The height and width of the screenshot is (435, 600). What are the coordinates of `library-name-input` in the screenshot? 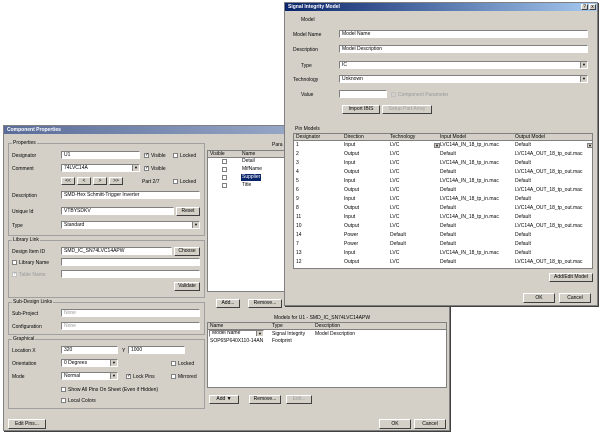 It's located at (130, 262).